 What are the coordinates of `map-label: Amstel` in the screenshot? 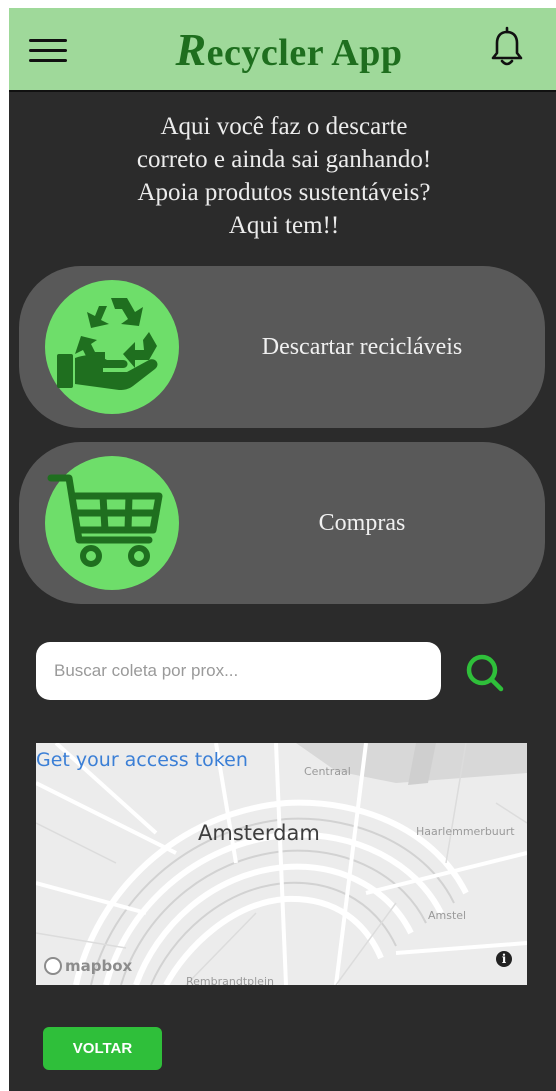 It's located at (447, 915).